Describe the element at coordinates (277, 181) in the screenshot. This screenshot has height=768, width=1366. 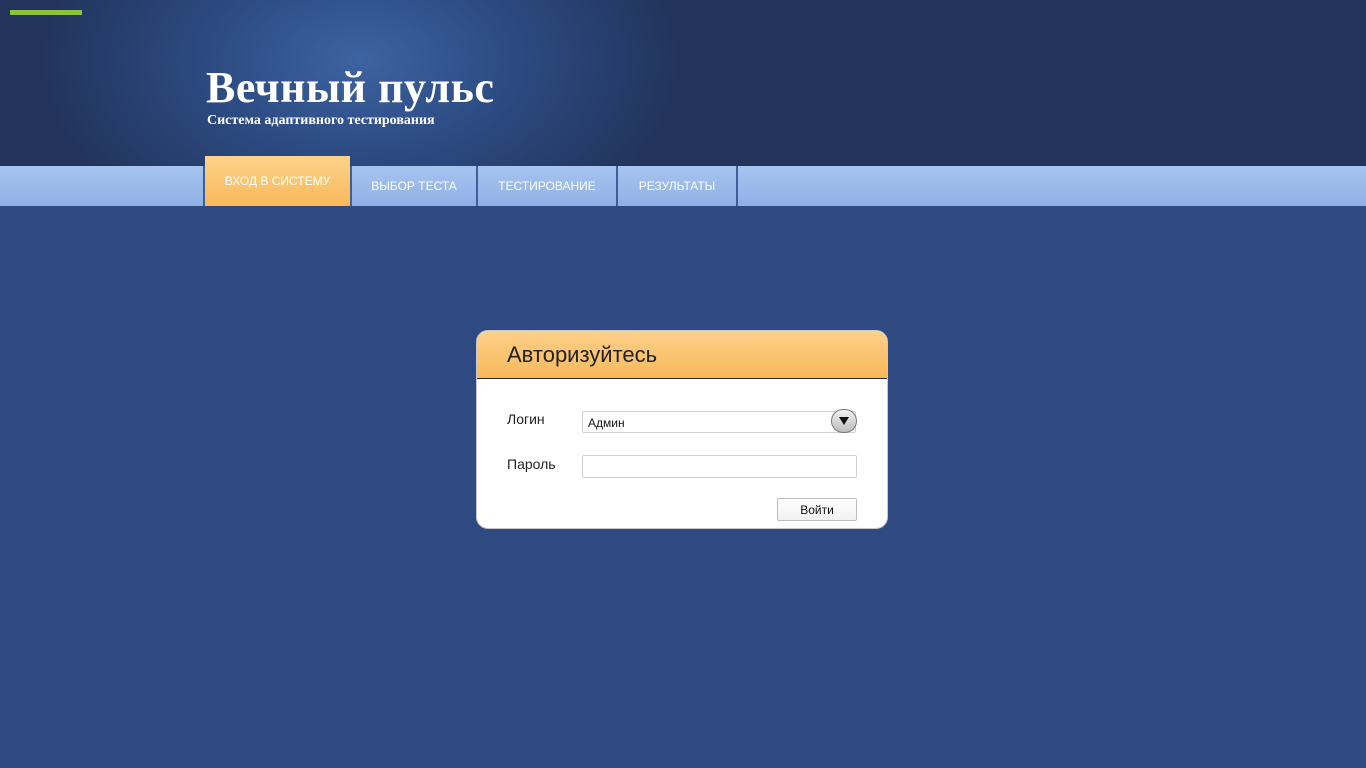
I see `tab-login: ВХОД В СИСТЕМУ` at that location.